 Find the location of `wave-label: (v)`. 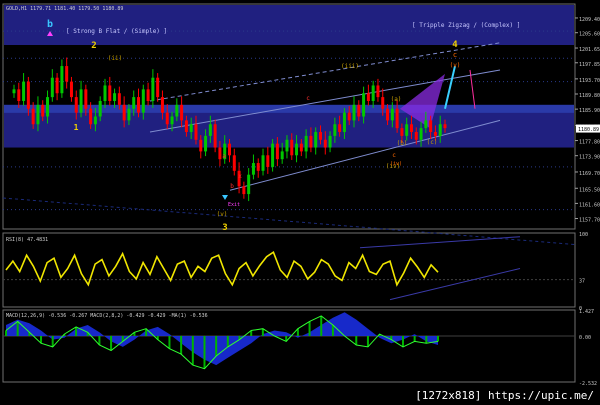

wave-label: (v) is located at coordinates (222, 214).